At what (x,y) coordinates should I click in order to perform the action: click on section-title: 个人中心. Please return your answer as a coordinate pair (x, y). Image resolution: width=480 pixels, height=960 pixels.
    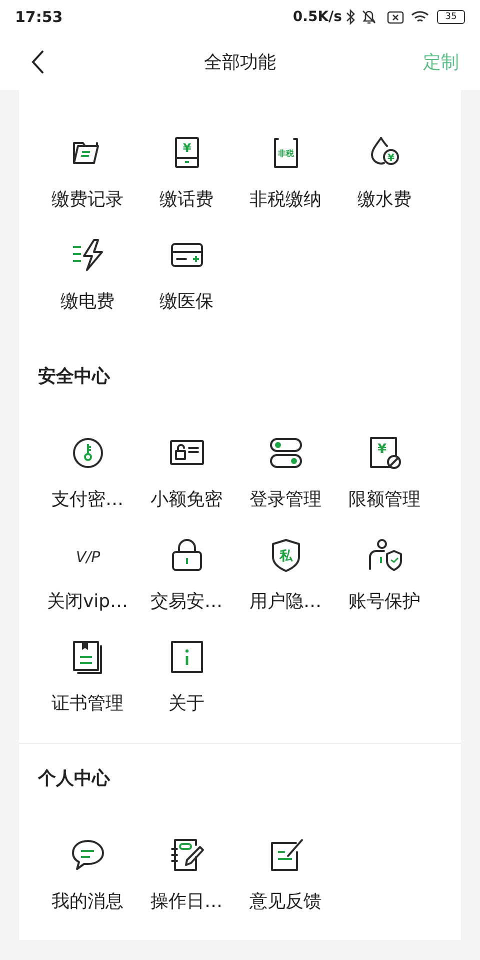
    Looking at the image, I should click on (74, 778).